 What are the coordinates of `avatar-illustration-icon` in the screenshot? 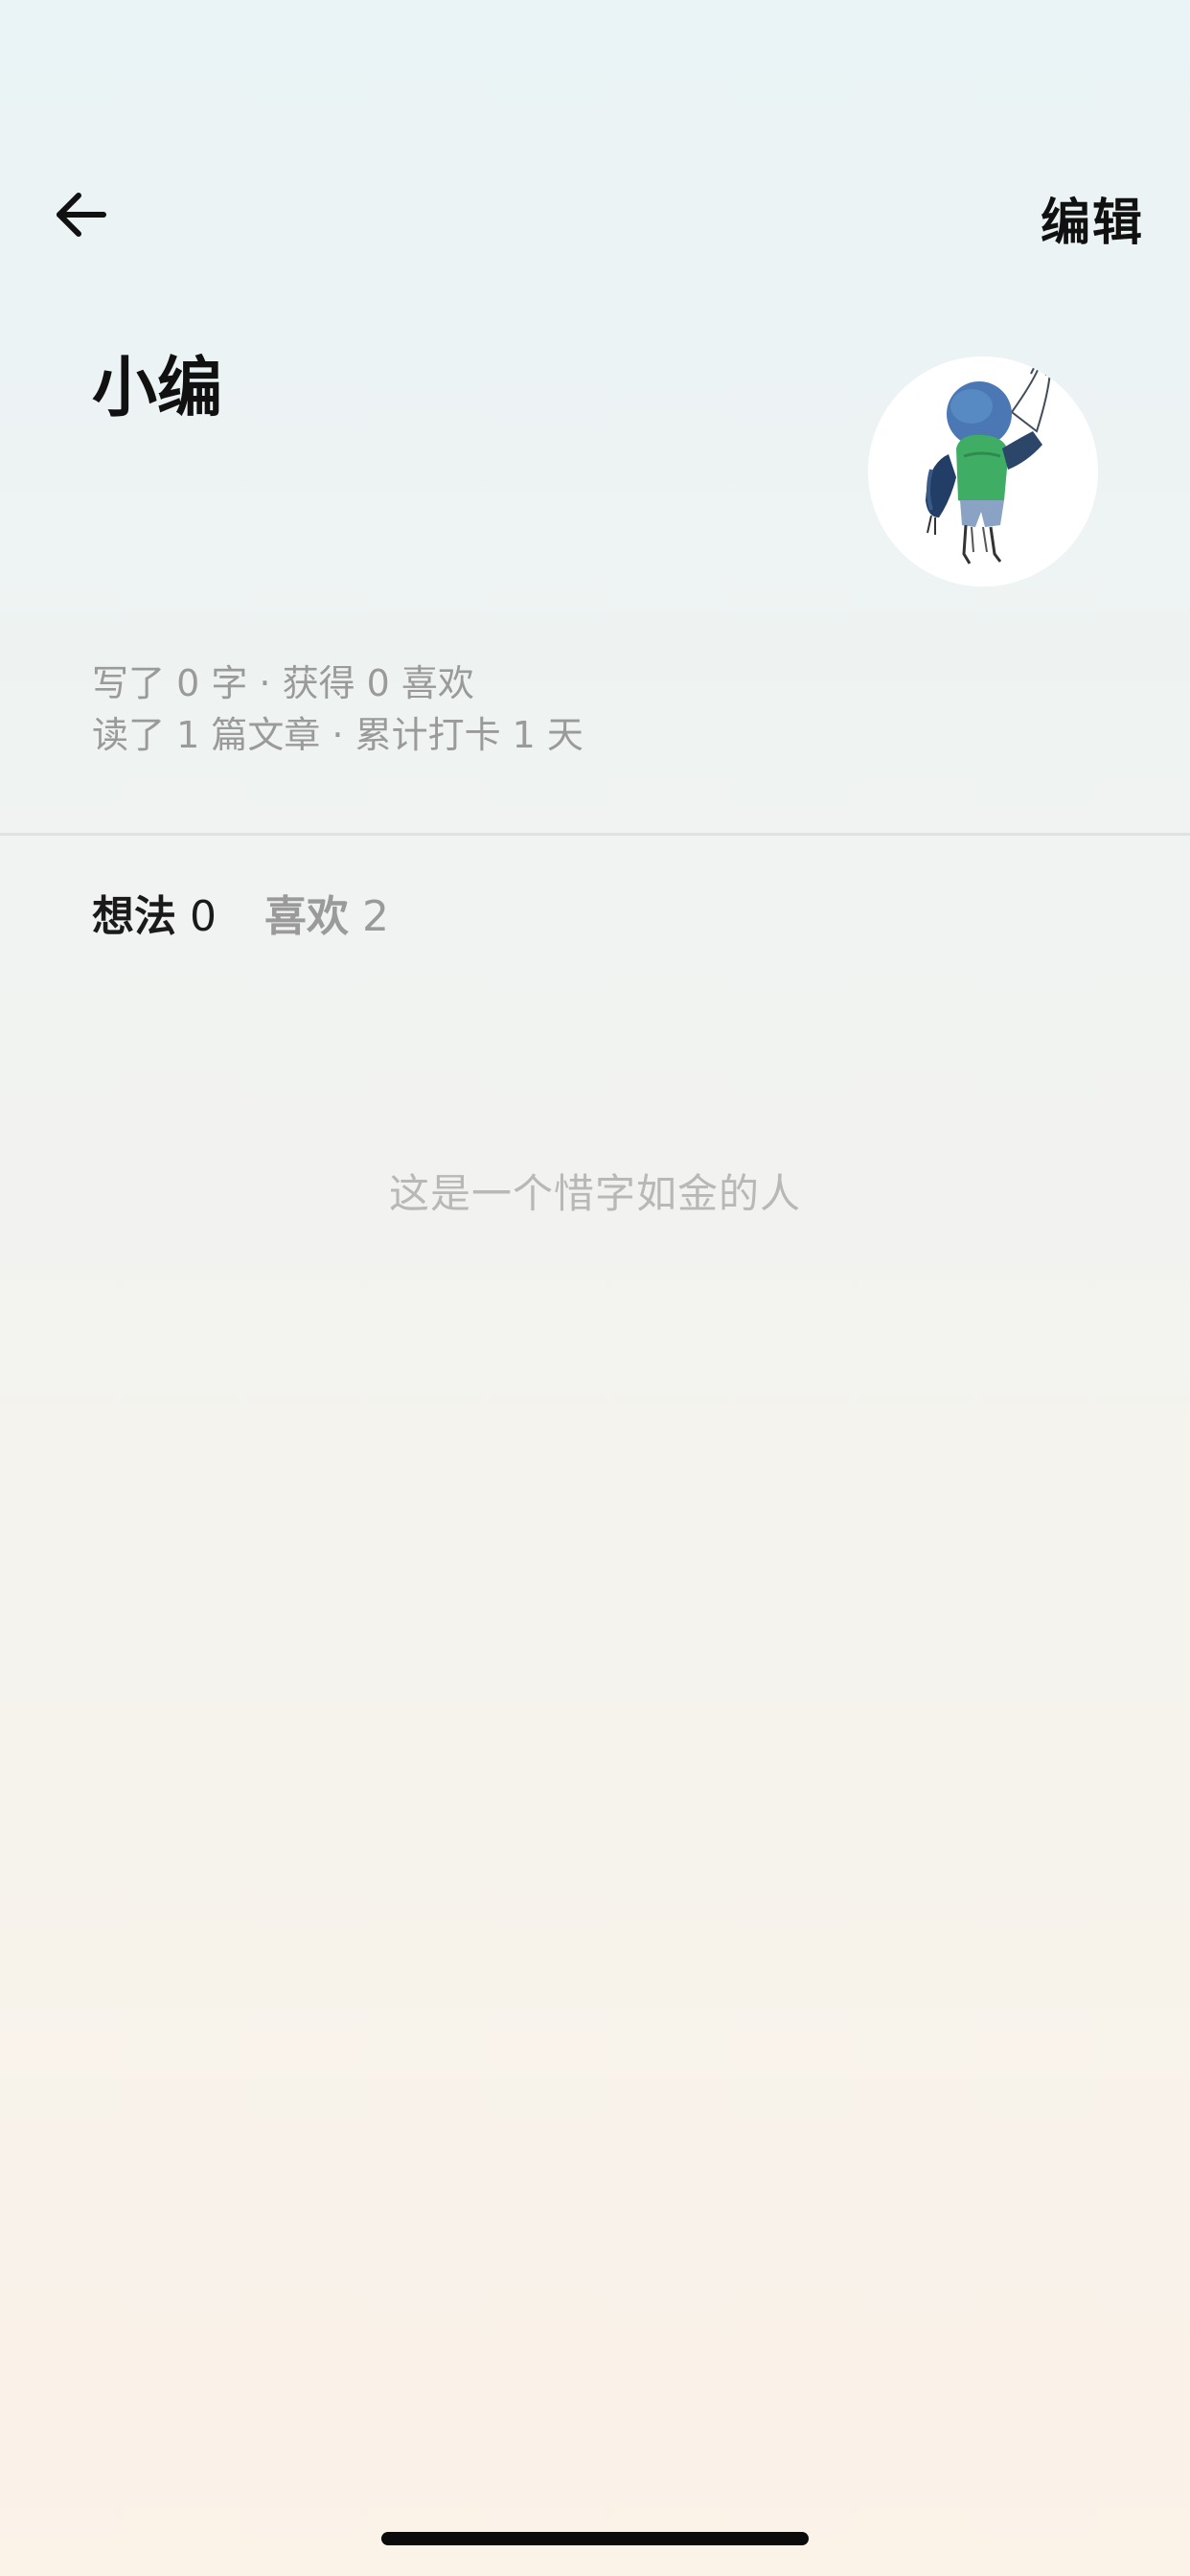 It's located at (983, 471).